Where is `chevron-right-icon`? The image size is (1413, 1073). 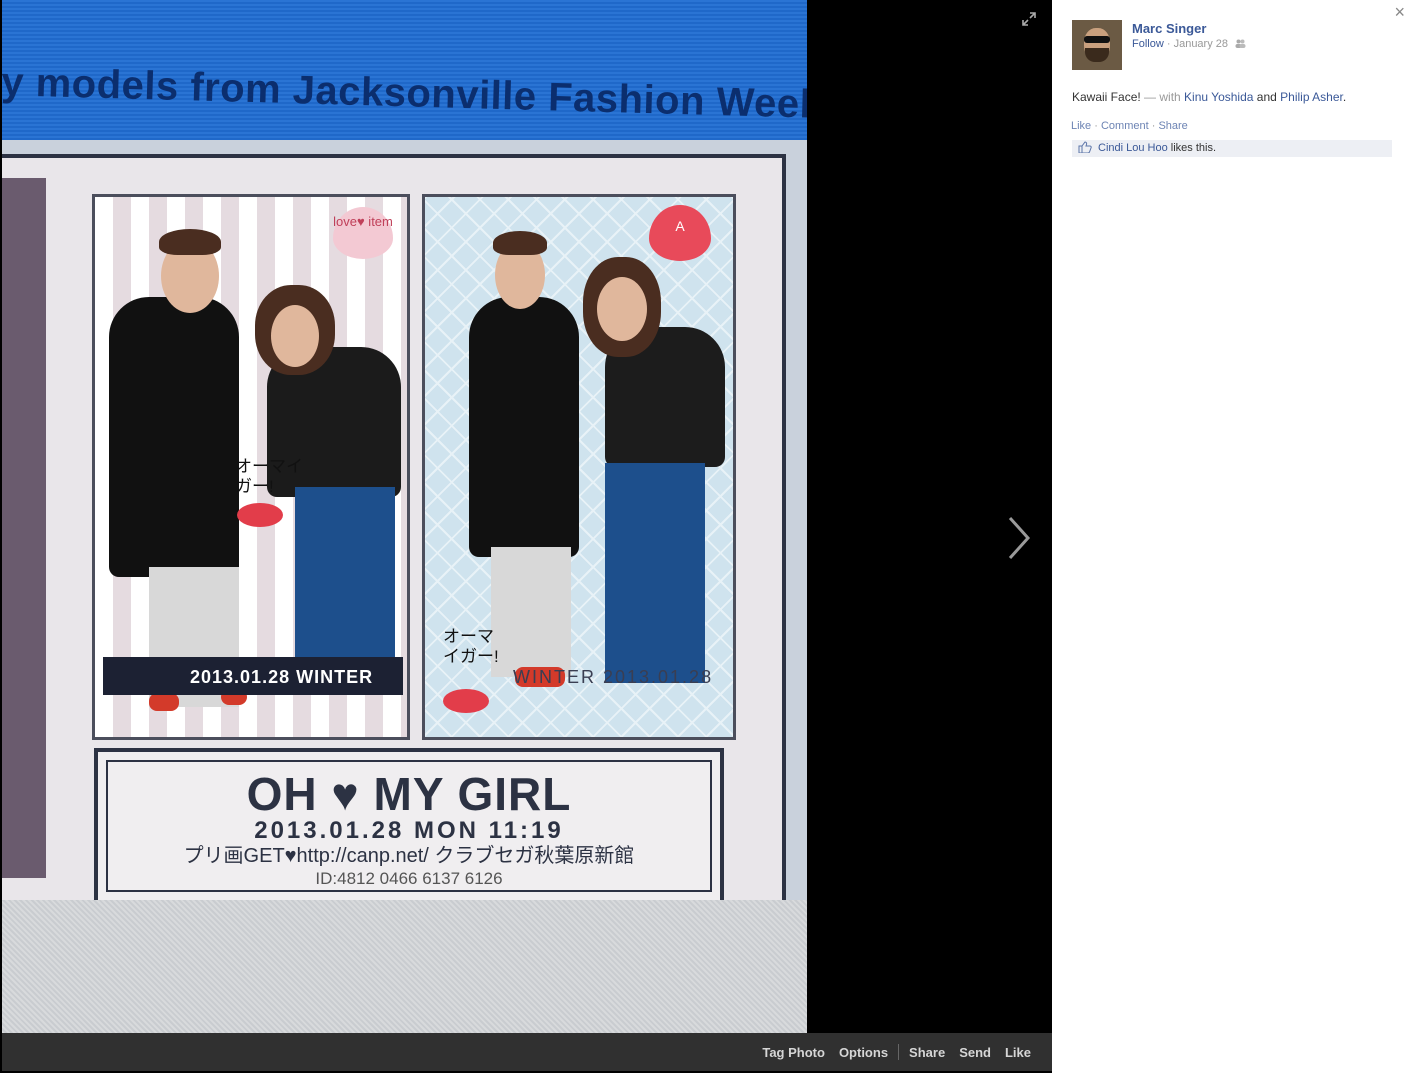
chevron-right-icon is located at coordinates (1018, 538).